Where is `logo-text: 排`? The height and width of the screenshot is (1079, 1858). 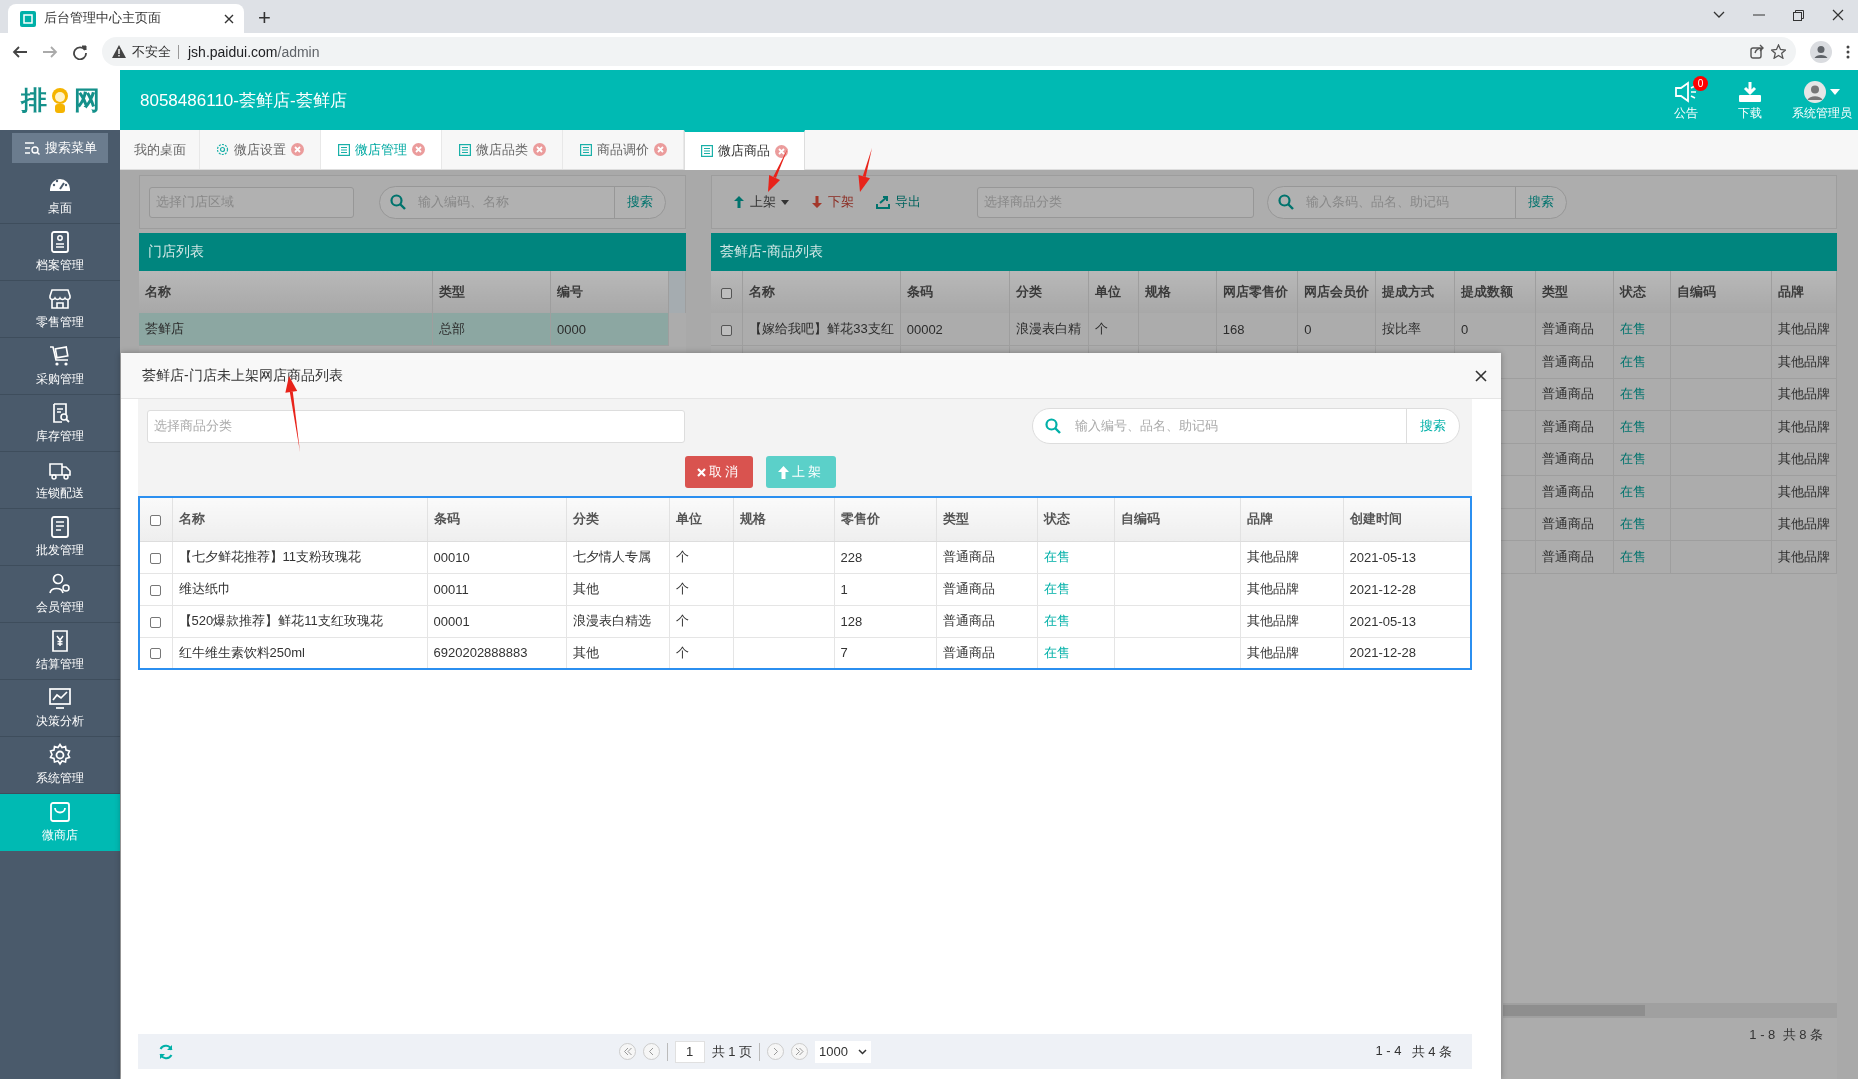
logo-text: 排 is located at coordinates (33, 100).